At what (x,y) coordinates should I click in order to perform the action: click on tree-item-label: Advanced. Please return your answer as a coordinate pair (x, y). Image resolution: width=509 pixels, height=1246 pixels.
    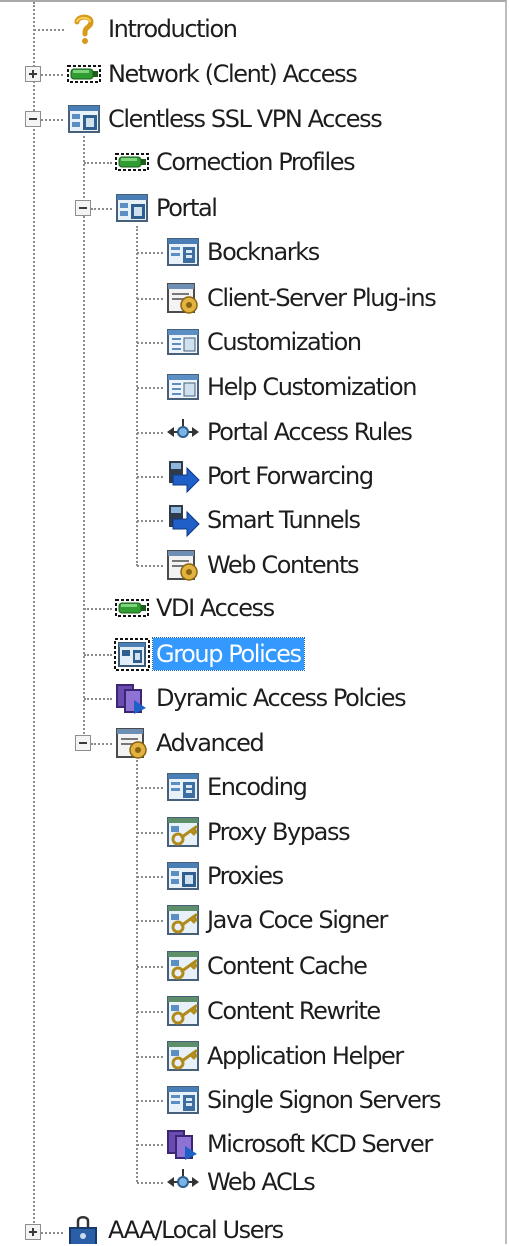
    Looking at the image, I should click on (210, 743).